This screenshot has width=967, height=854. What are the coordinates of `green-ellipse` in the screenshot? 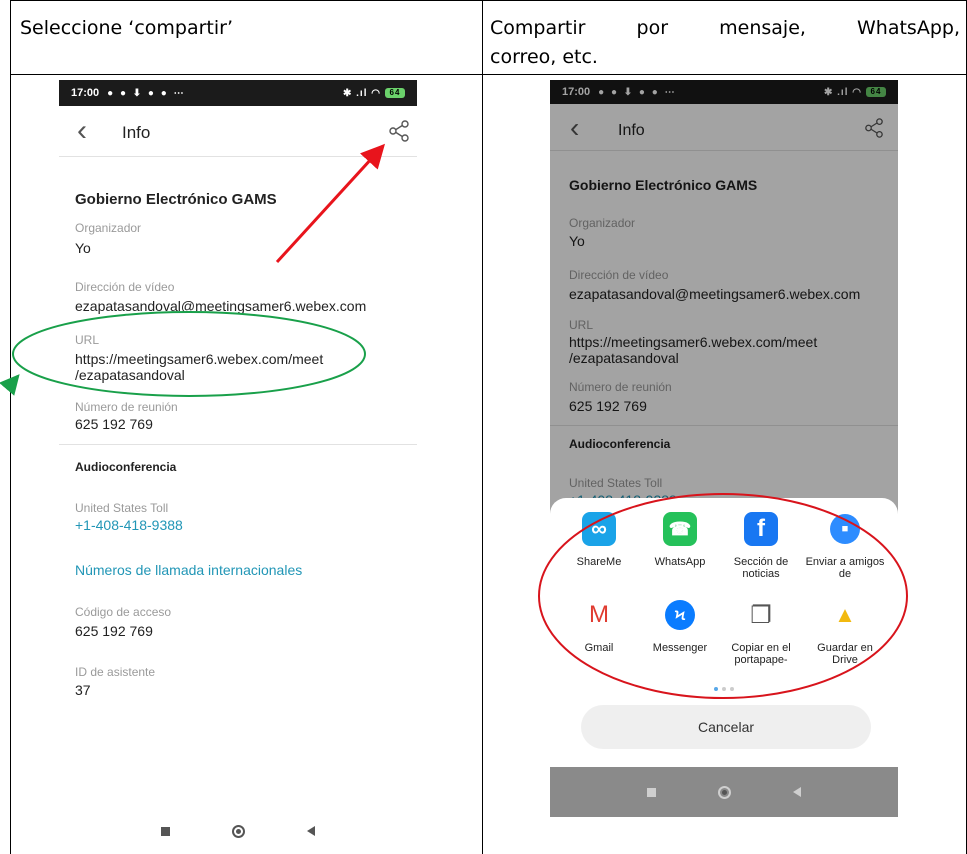 It's located at (189, 354).